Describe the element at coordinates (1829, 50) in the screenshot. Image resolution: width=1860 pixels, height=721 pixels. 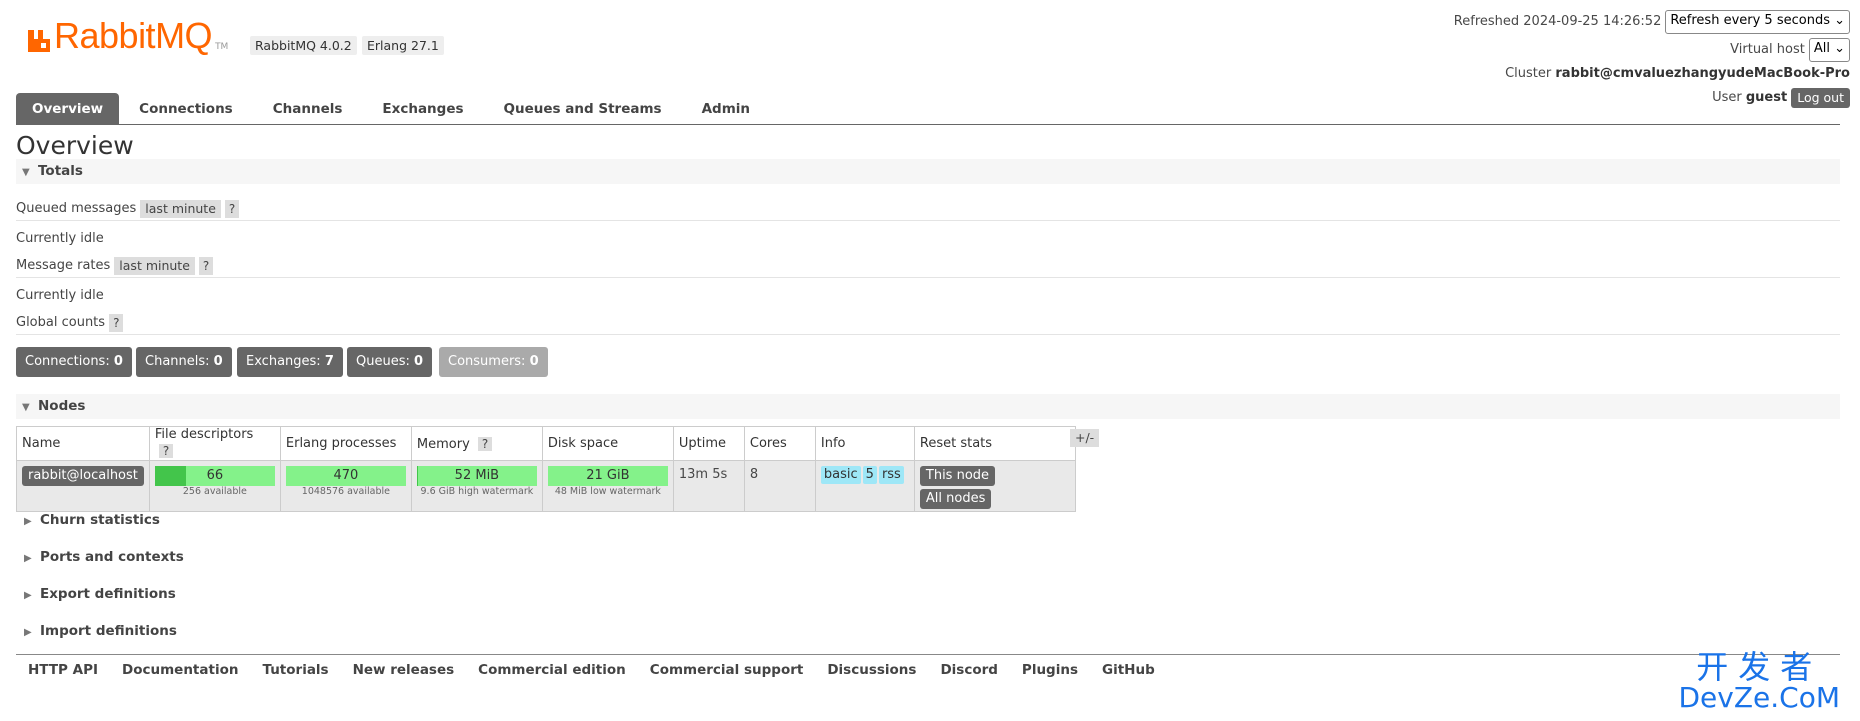
I see `virtual-host-select: All ⌄` at that location.